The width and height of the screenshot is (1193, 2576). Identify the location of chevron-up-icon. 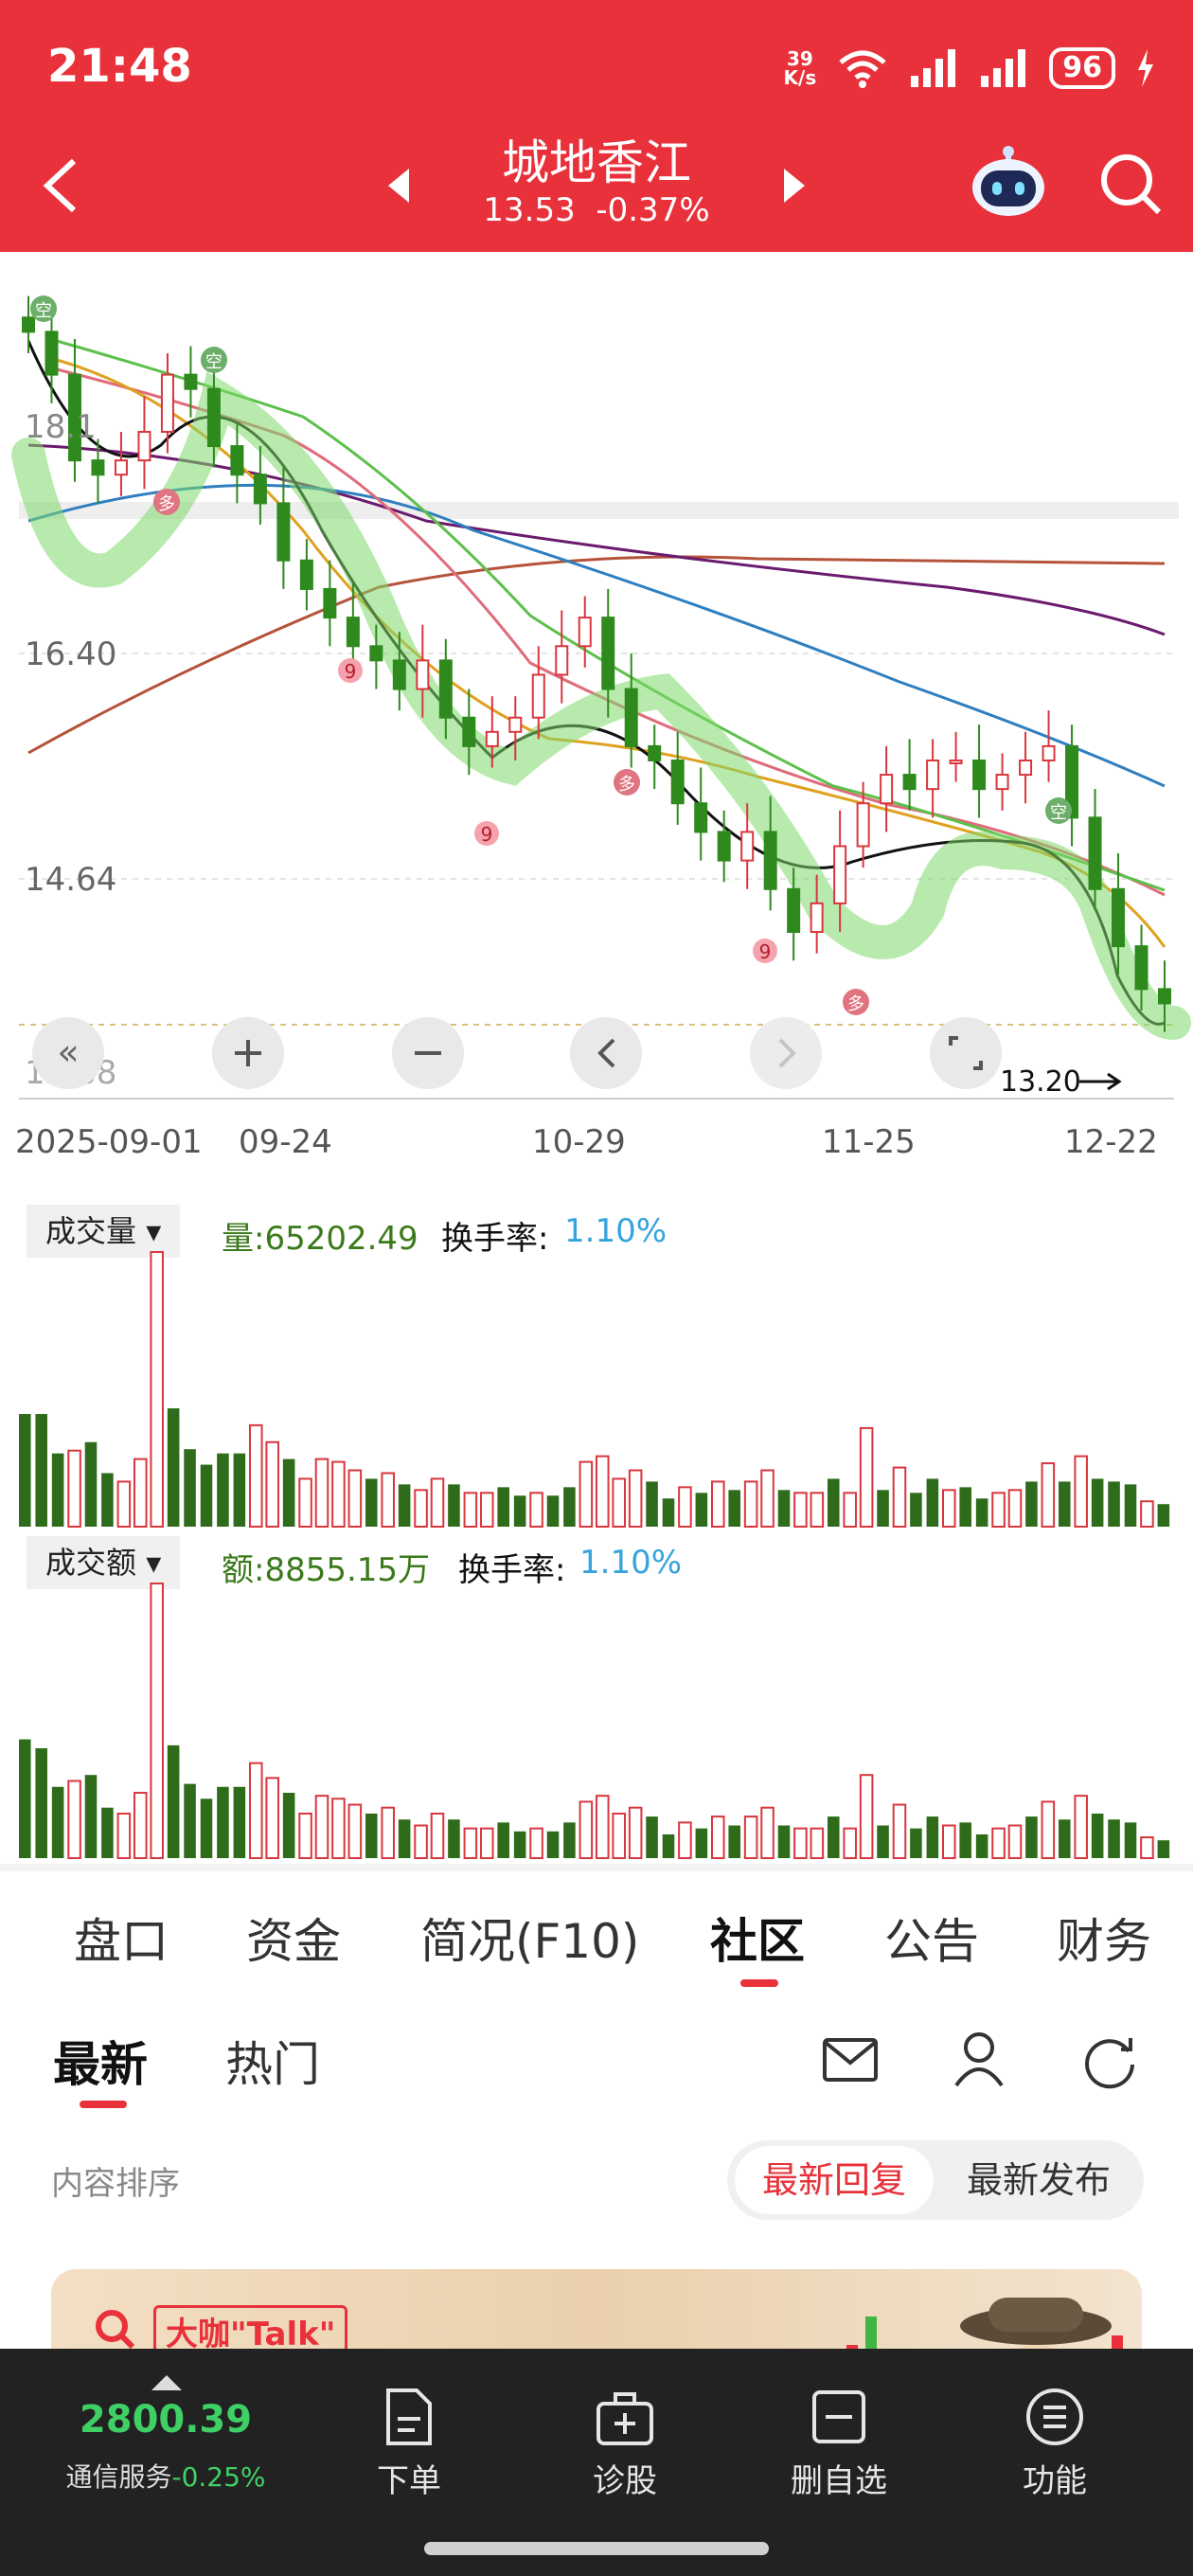
(167, 2382).